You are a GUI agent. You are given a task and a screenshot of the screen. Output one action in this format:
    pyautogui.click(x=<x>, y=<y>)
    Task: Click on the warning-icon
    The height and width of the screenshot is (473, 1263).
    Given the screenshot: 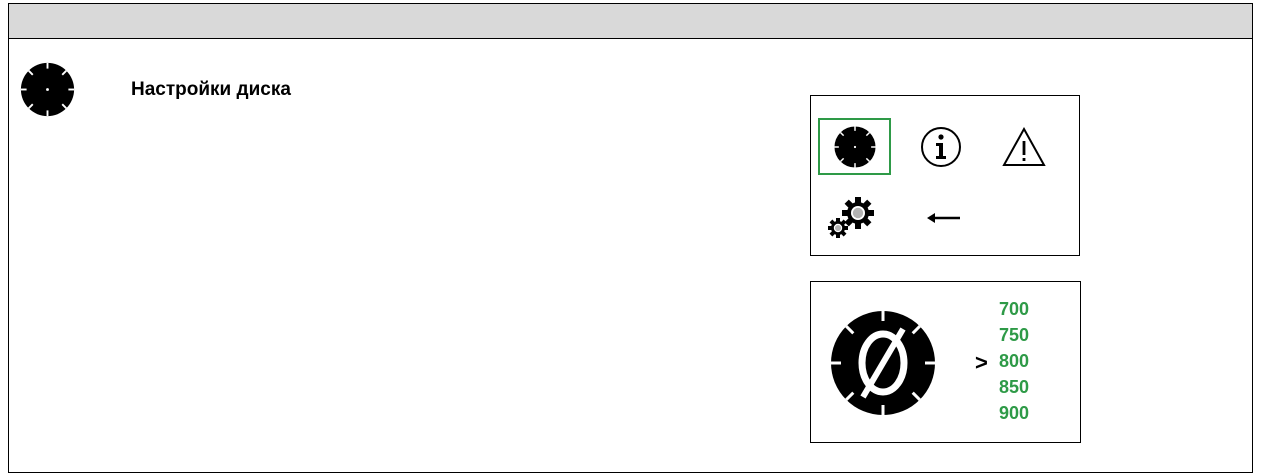 What is the action you would take?
    pyautogui.click(x=1024, y=146)
    